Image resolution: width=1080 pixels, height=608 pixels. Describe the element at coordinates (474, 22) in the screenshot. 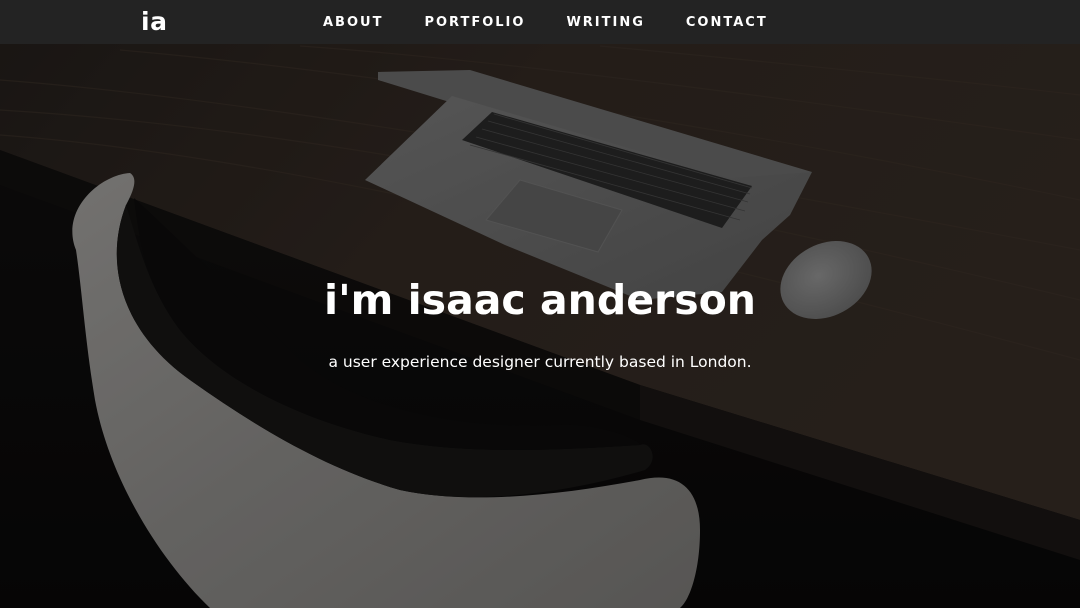

I see `nav-link-portfolio: PORTFOLIO` at that location.